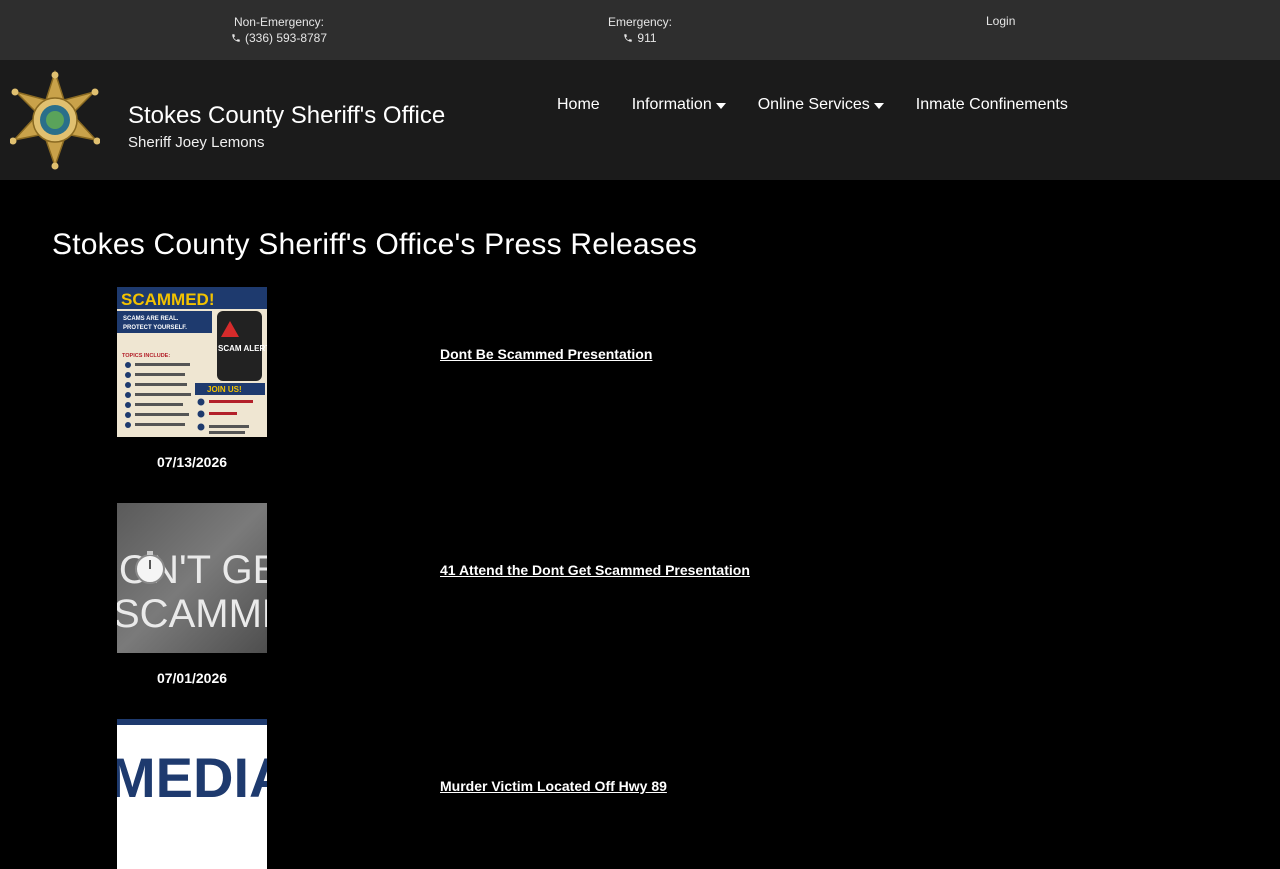 The image size is (1280, 869). Describe the element at coordinates (146, 356) in the screenshot. I see `thumb-text: TOPICS INCLUDE:` at that location.